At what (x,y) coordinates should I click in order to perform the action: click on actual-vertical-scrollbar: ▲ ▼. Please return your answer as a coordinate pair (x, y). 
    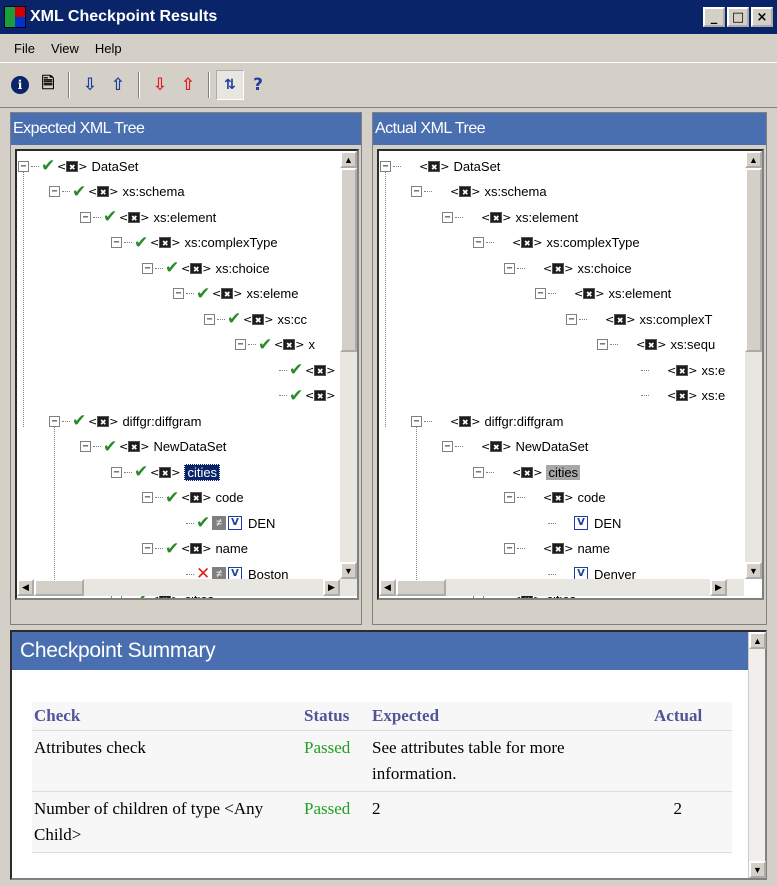
    Looking at the image, I should click on (753, 365).